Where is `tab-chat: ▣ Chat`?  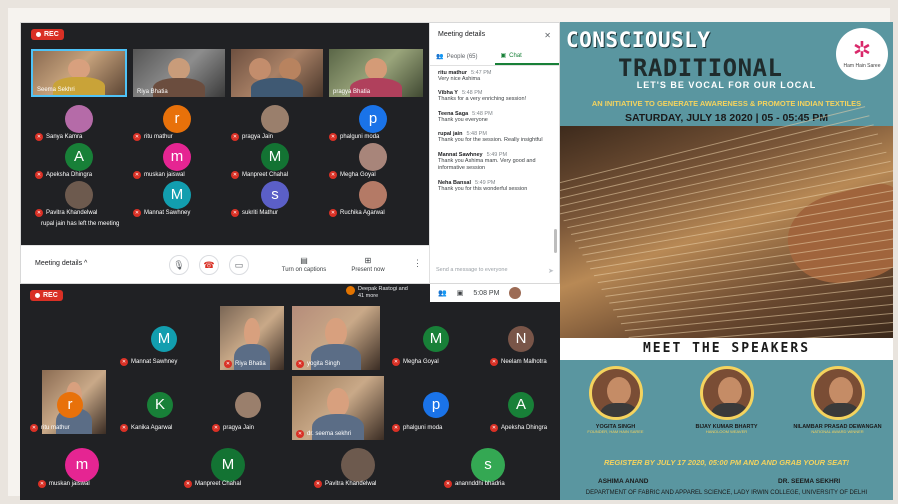 tab-chat: ▣ Chat is located at coordinates (526, 56).